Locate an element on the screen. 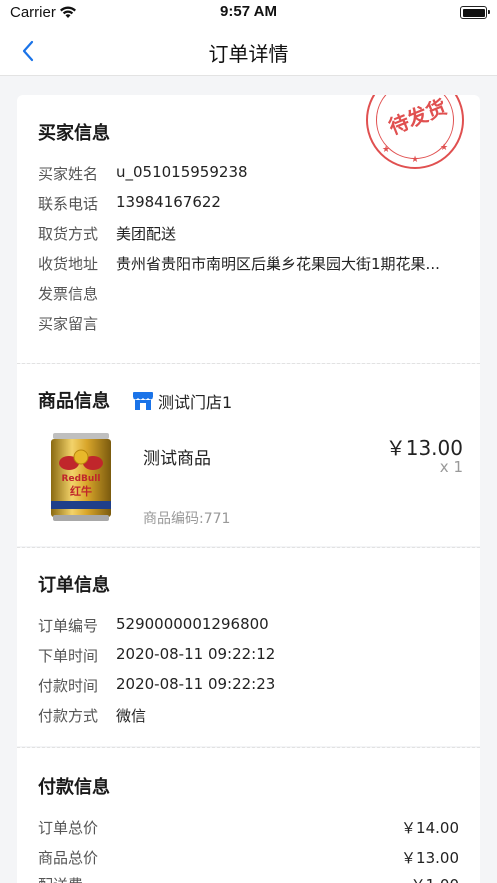  product-quantity: x 1 is located at coordinates (451, 467).